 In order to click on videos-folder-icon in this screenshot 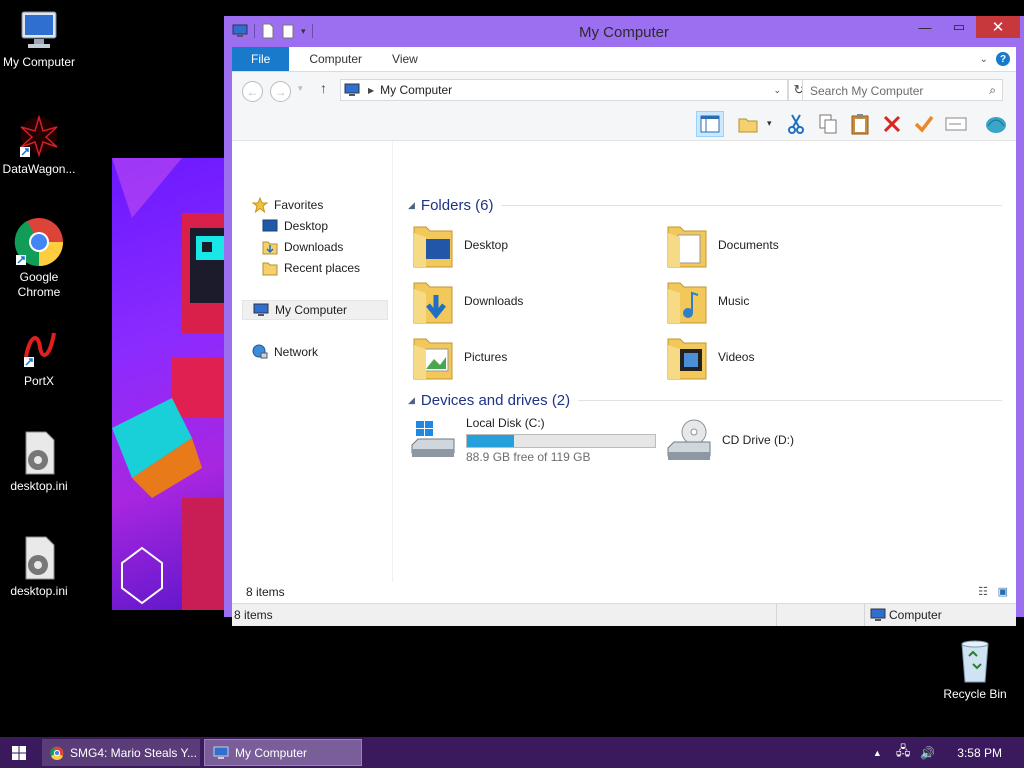, I will do `click(687, 359)`.